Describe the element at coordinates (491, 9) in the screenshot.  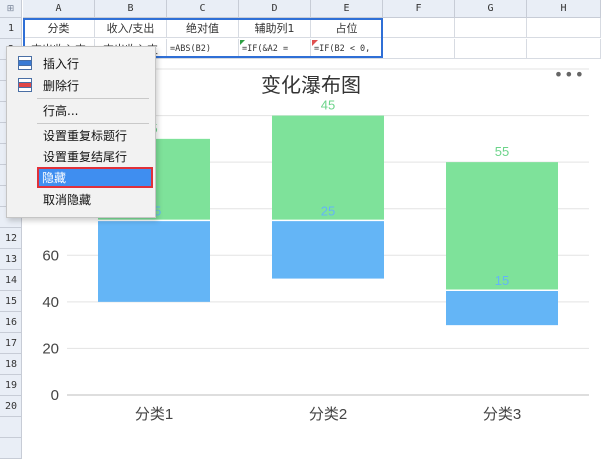
I see `column-header: G` at that location.